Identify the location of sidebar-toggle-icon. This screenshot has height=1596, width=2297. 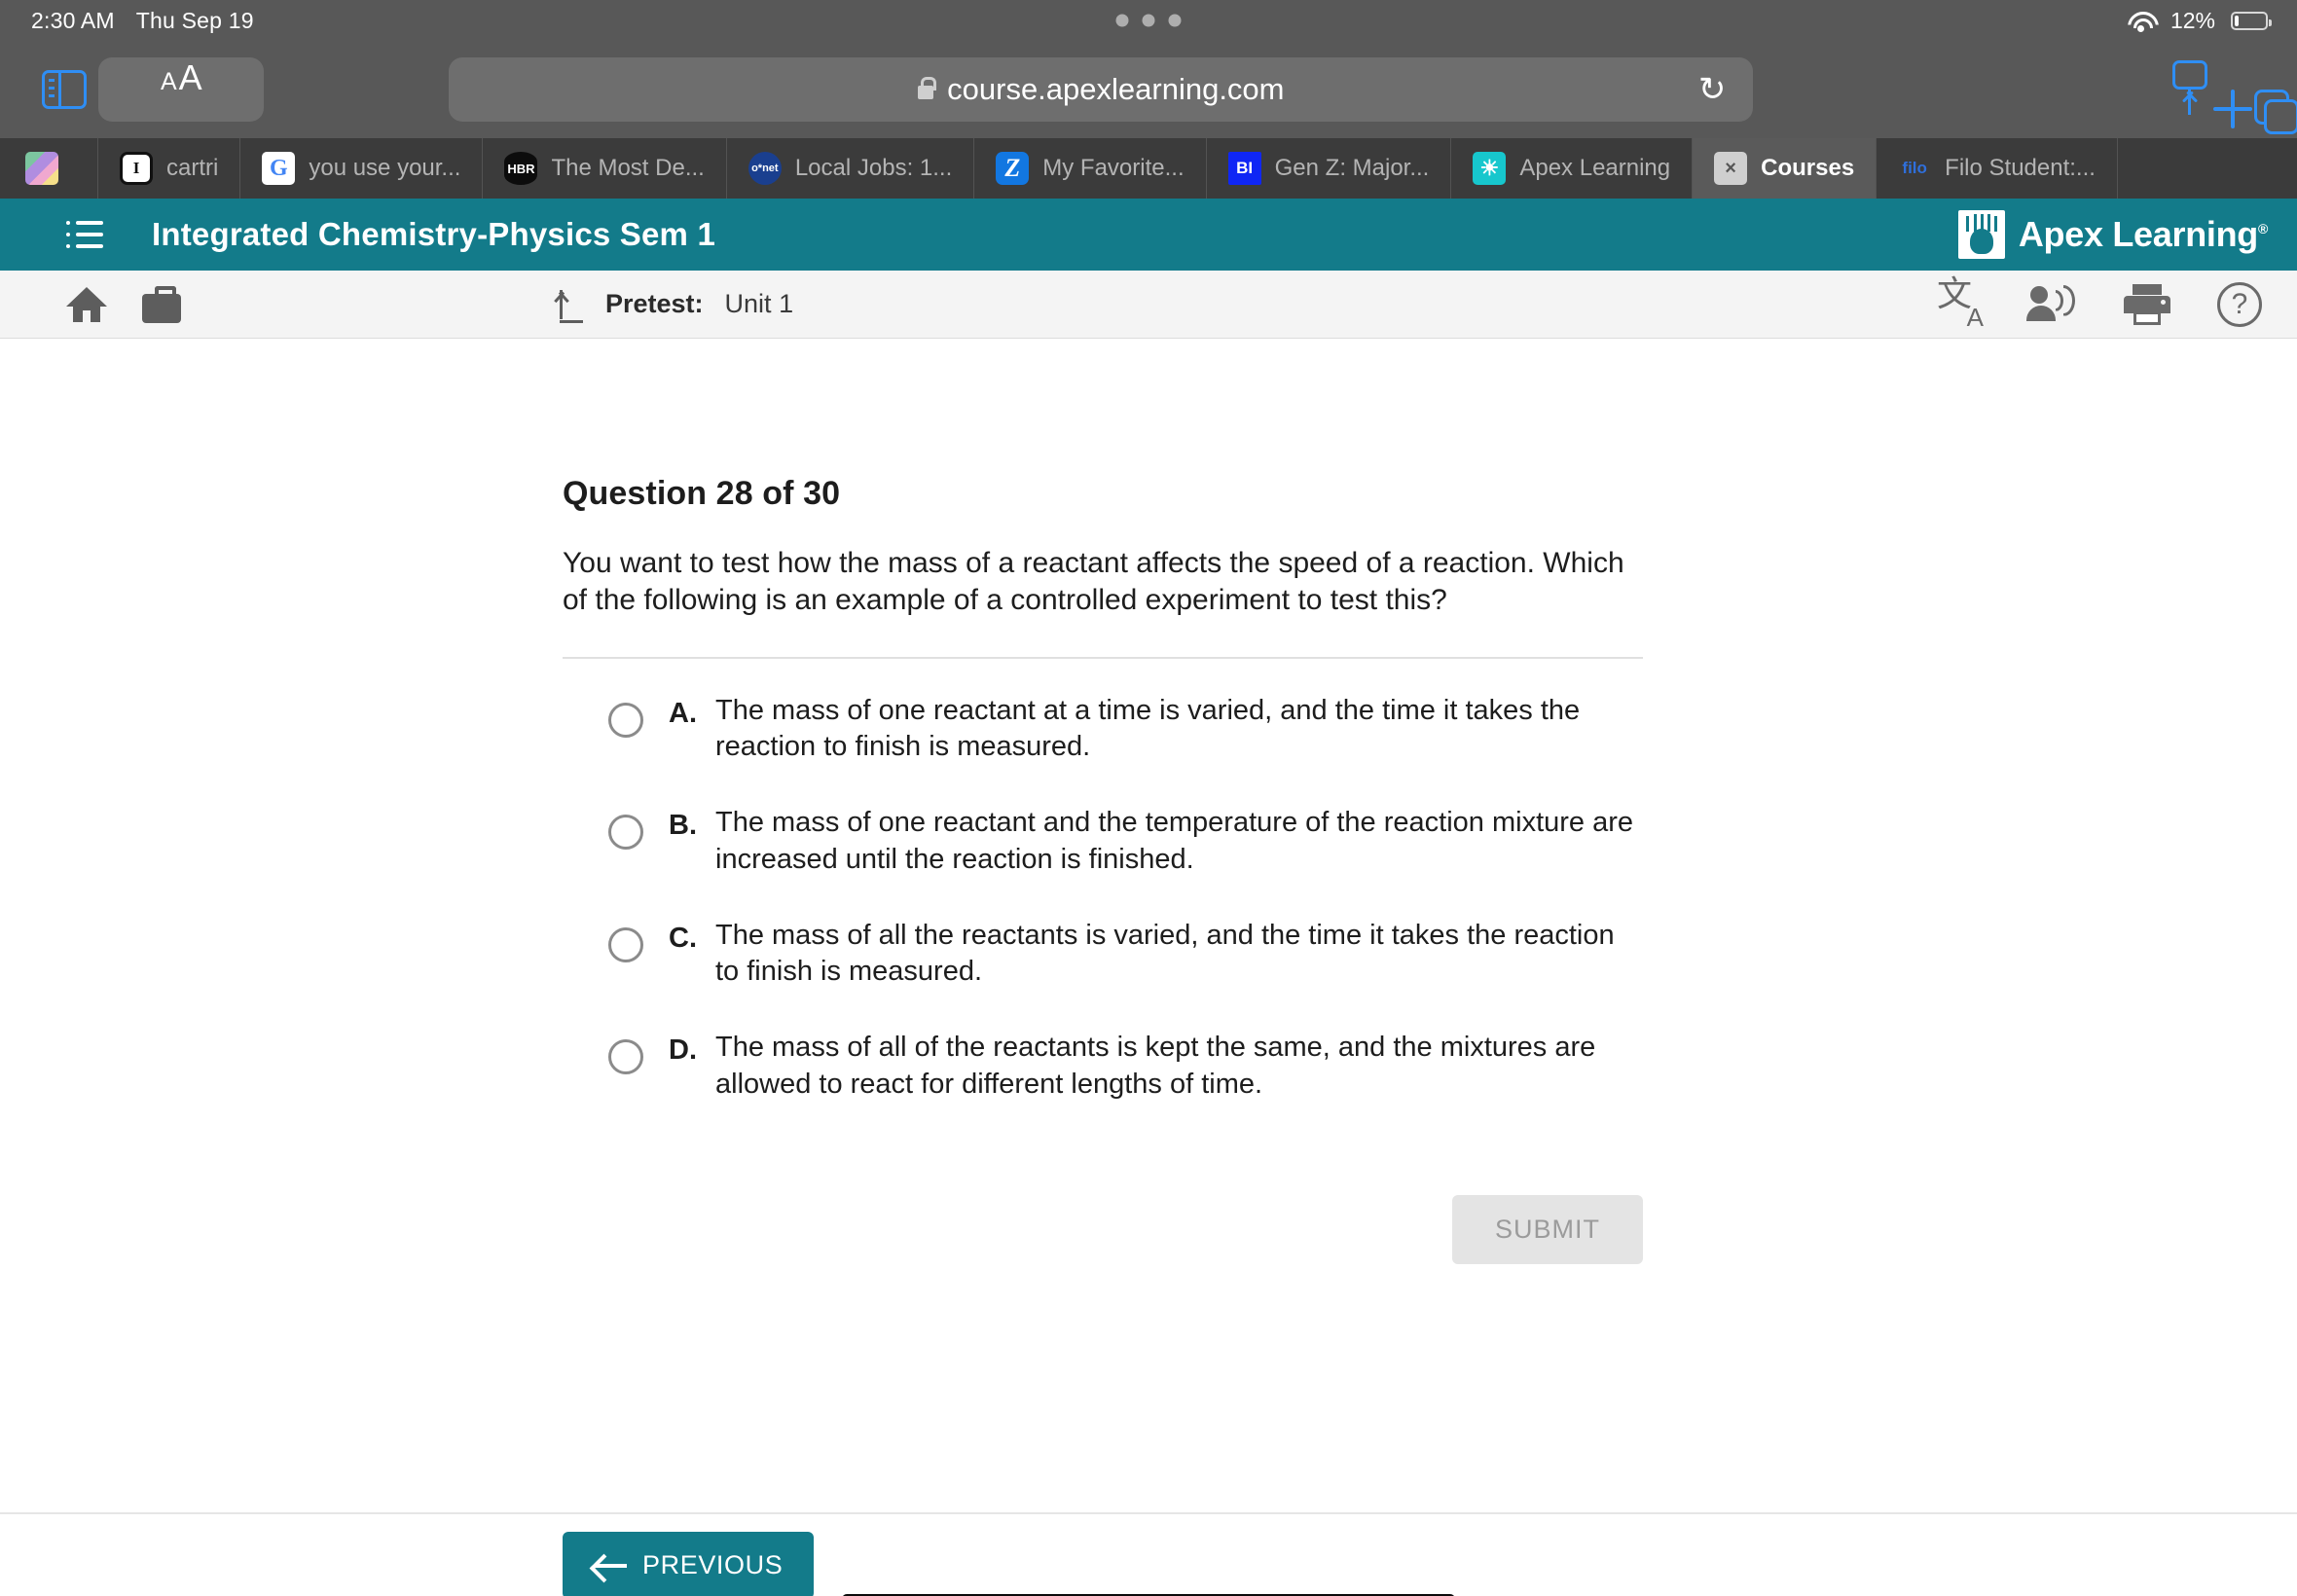
(64, 89).